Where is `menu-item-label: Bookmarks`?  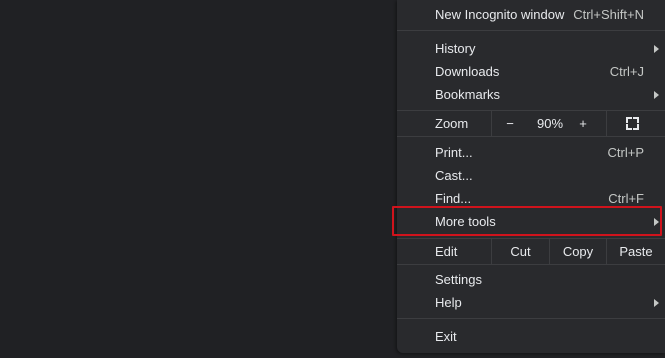
menu-item-label: Bookmarks is located at coordinates (468, 94).